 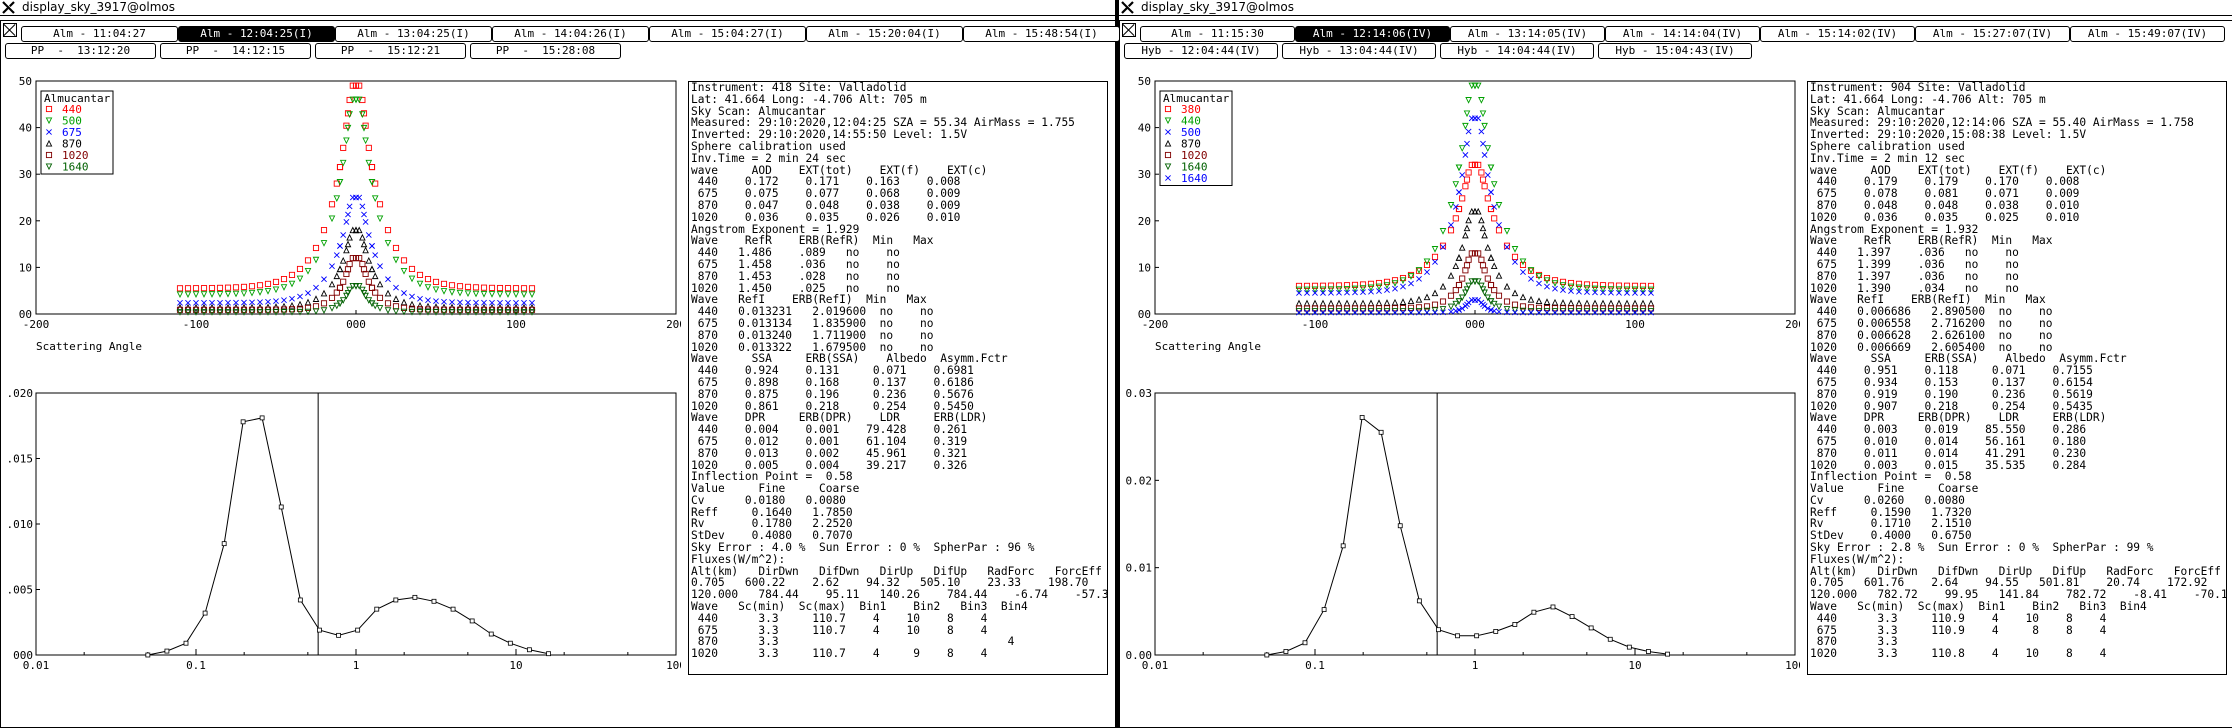 What do you see at coordinates (1517, 51) in the screenshot?
I see `tab-scan: Hyb - 14:04:44(IV)` at bounding box center [1517, 51].